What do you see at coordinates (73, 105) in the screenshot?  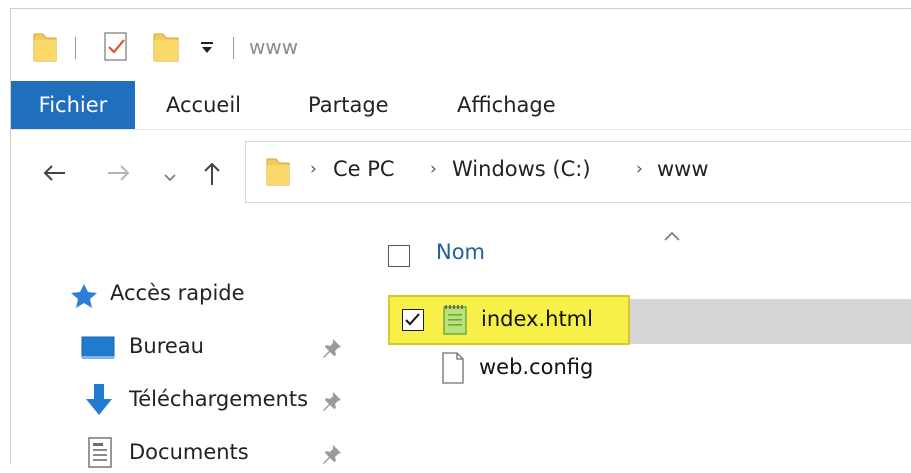 I see `tab-fichier: Fichier` at bounding box center [73, 105].